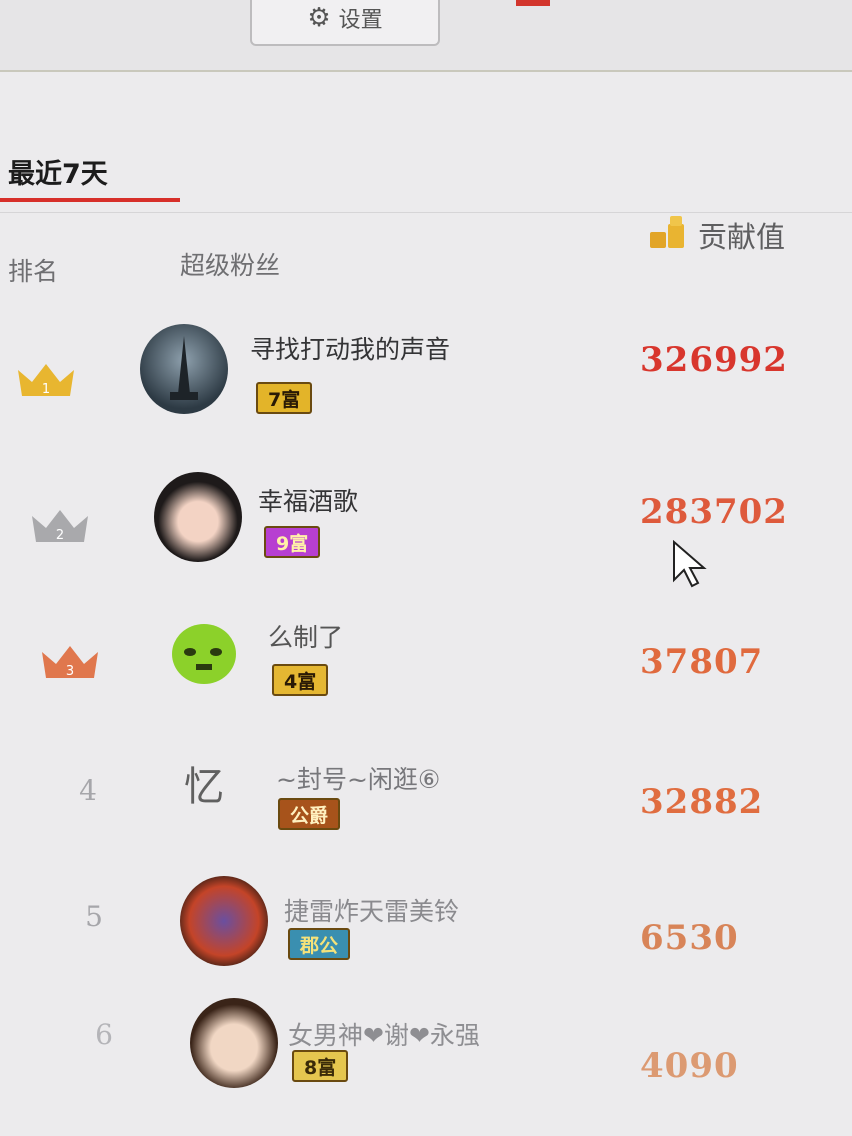  What do you see at coordinates (94, 916) in the screenshot?
I see `rank-number: 5` at bounding box center [94, 916].